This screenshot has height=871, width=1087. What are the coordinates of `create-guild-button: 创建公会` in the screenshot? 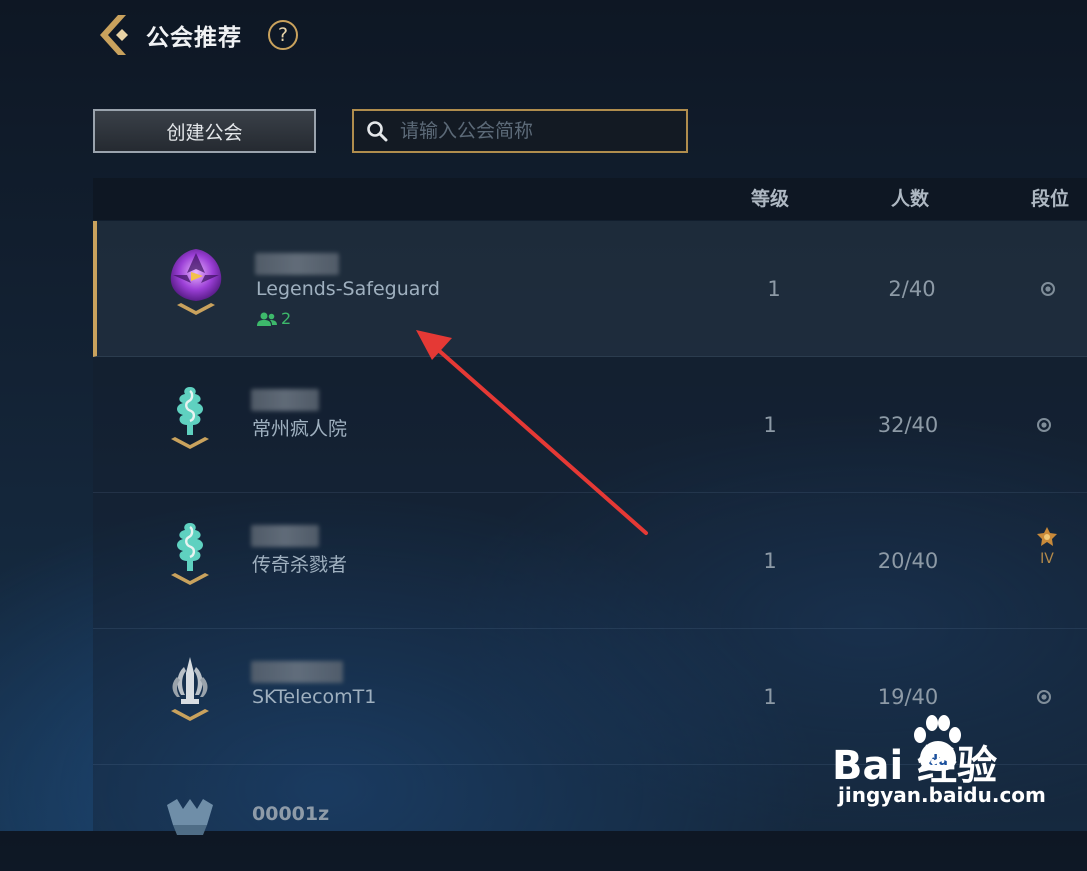 It's located at (204, 131).